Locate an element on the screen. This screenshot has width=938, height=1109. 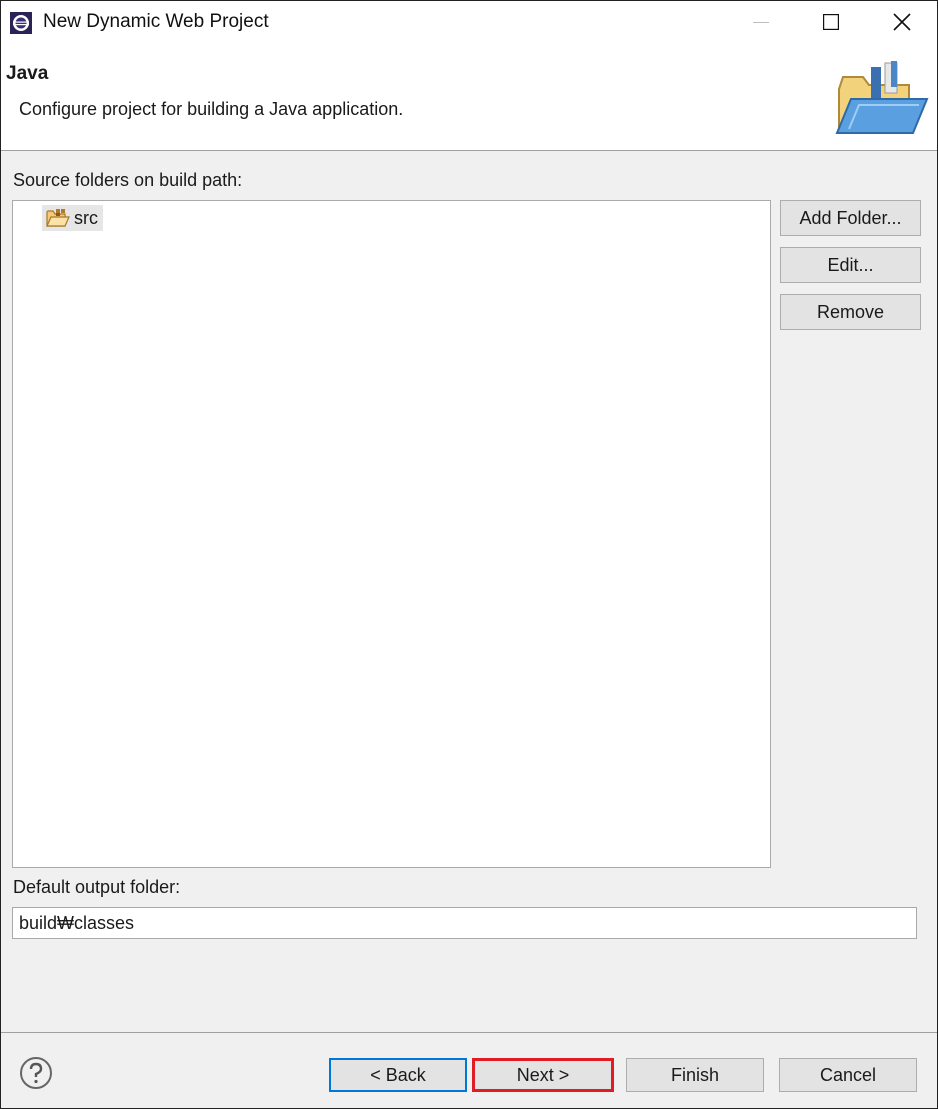
maximize-button is located at coordinates (831, 22).